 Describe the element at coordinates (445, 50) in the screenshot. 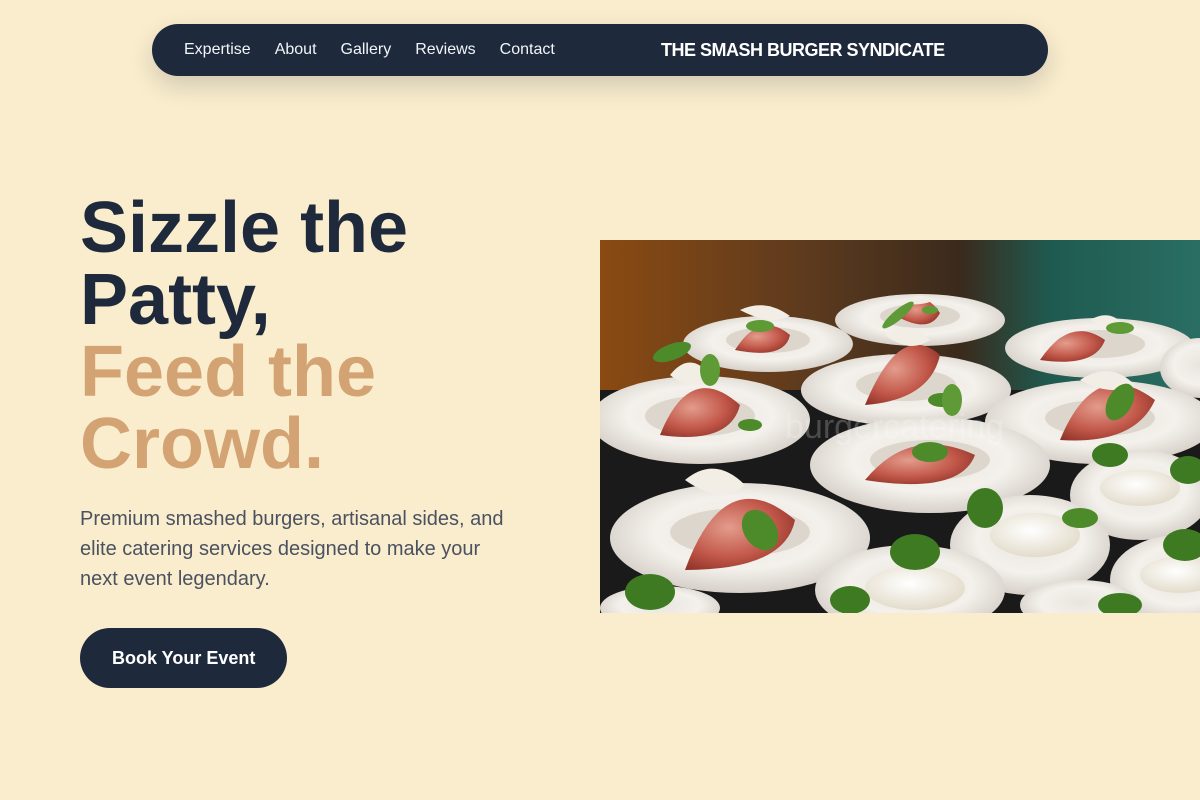

I see `nav-link-reviews: Reviews` at that location.